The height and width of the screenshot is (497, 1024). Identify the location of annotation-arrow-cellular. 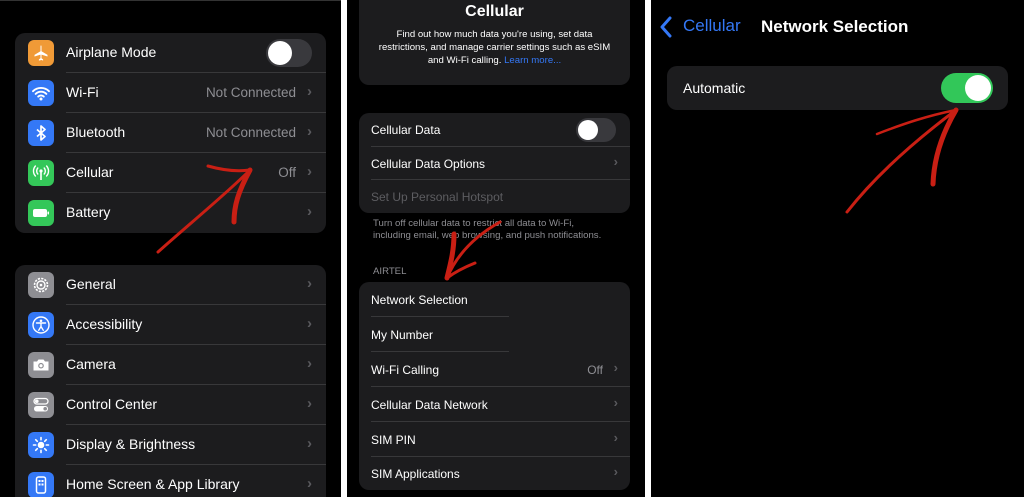
(204, 209).